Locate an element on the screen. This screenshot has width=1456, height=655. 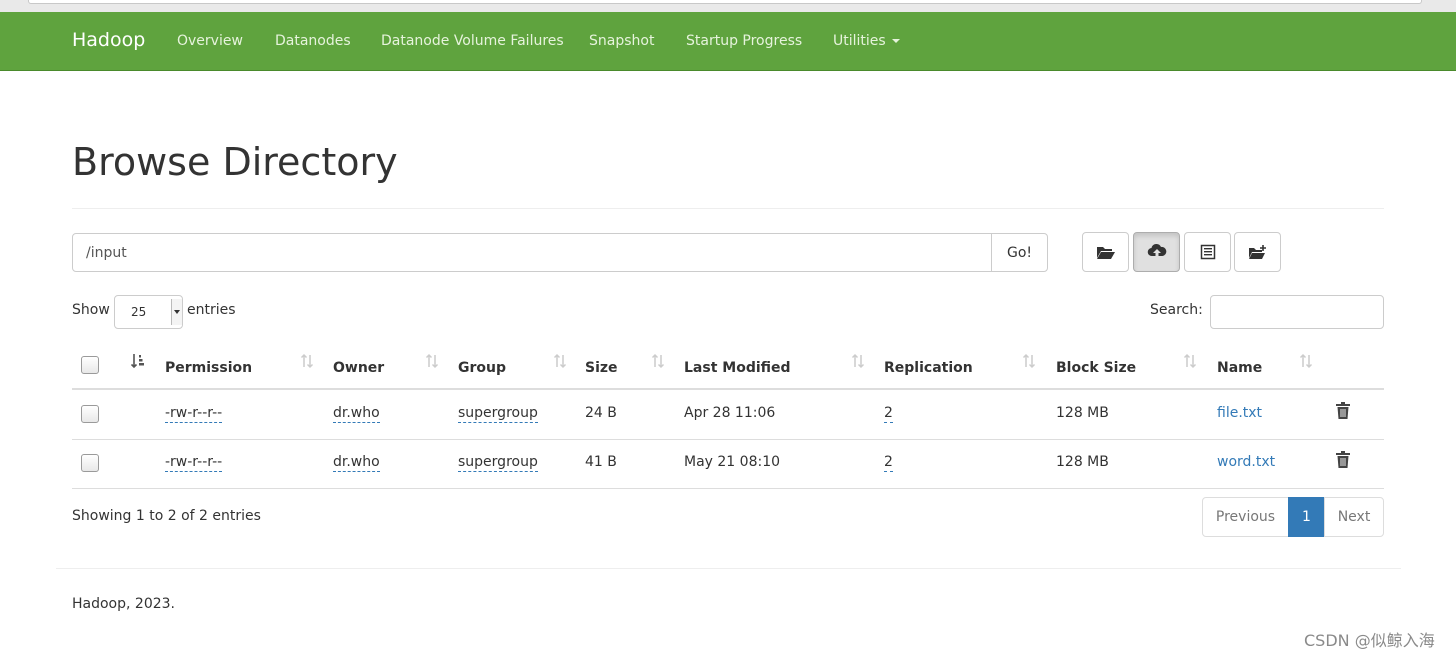
sort-asc-icon is located at coordinates (138, 361).